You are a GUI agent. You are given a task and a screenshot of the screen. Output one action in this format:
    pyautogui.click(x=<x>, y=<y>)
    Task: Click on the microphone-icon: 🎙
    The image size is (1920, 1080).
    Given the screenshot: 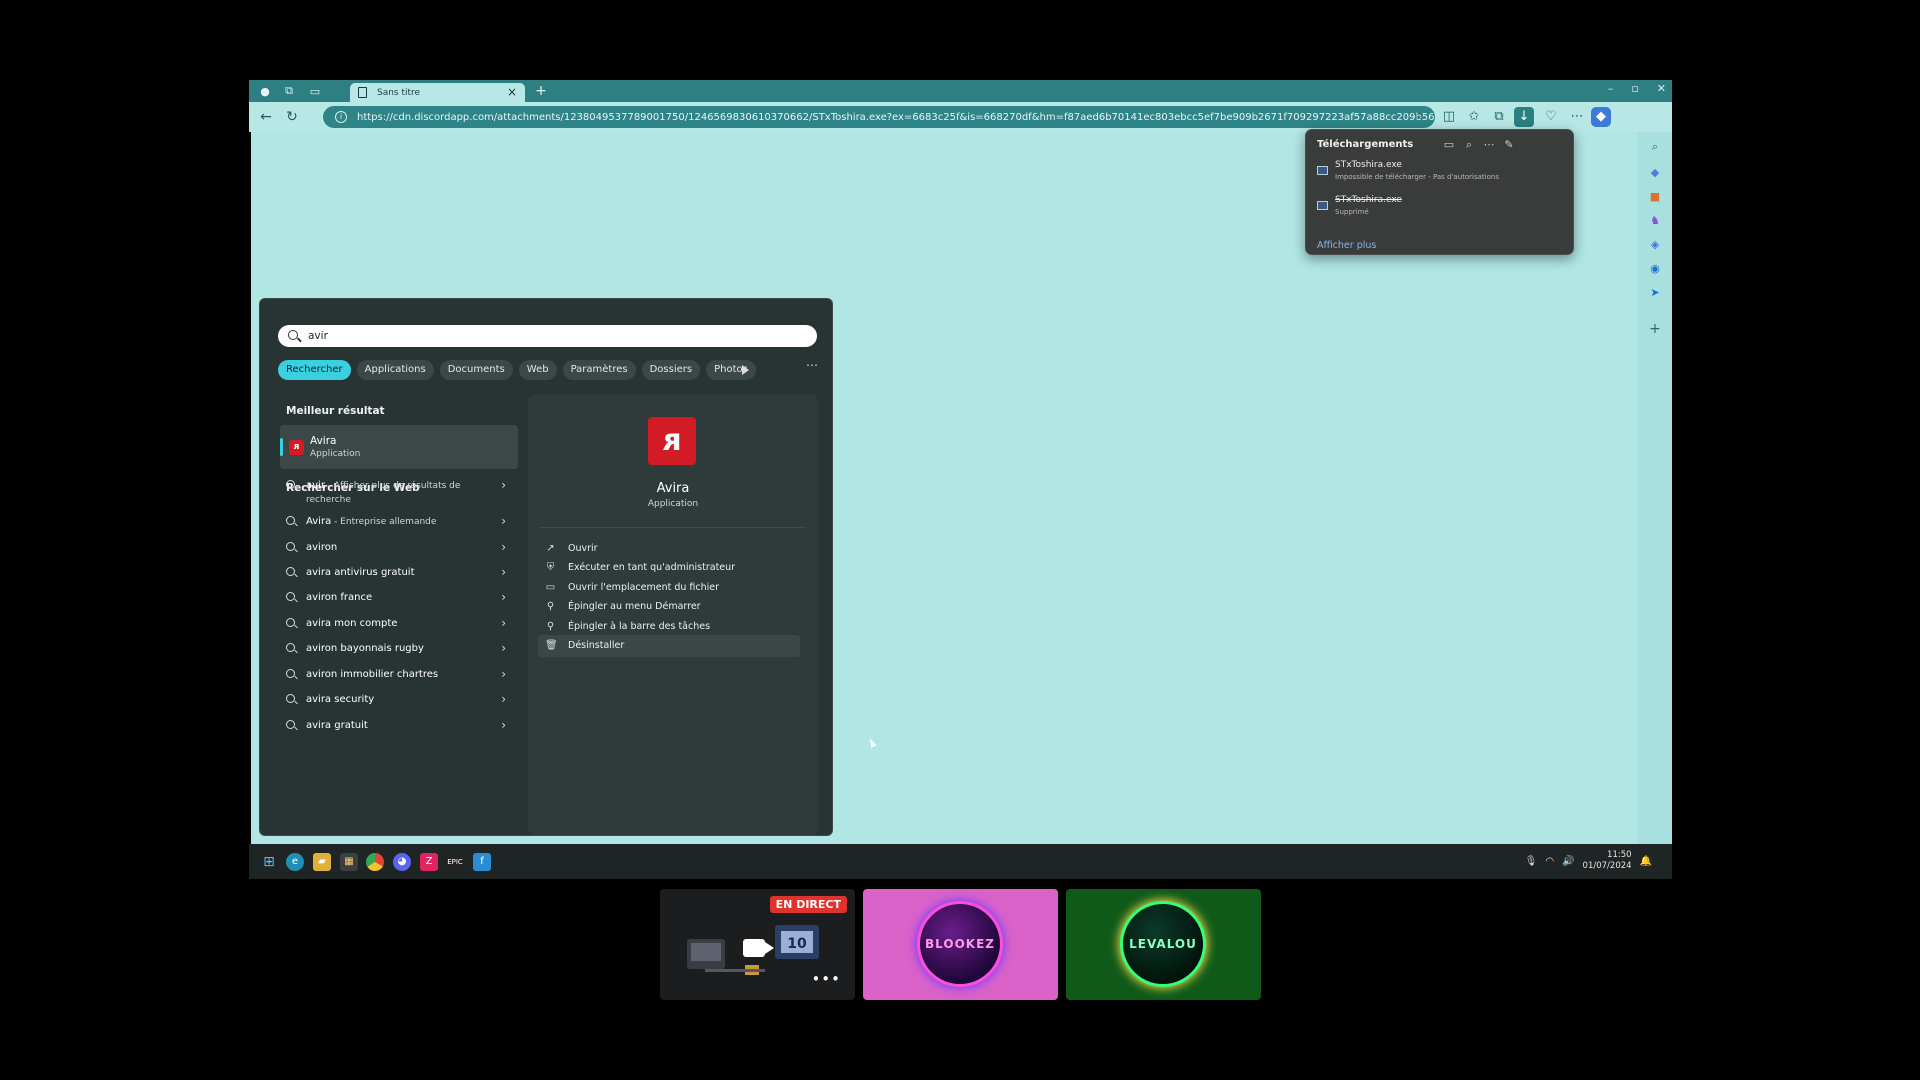 What is the action you would take?
    pyautogui.click(x=1531, y=861)
    